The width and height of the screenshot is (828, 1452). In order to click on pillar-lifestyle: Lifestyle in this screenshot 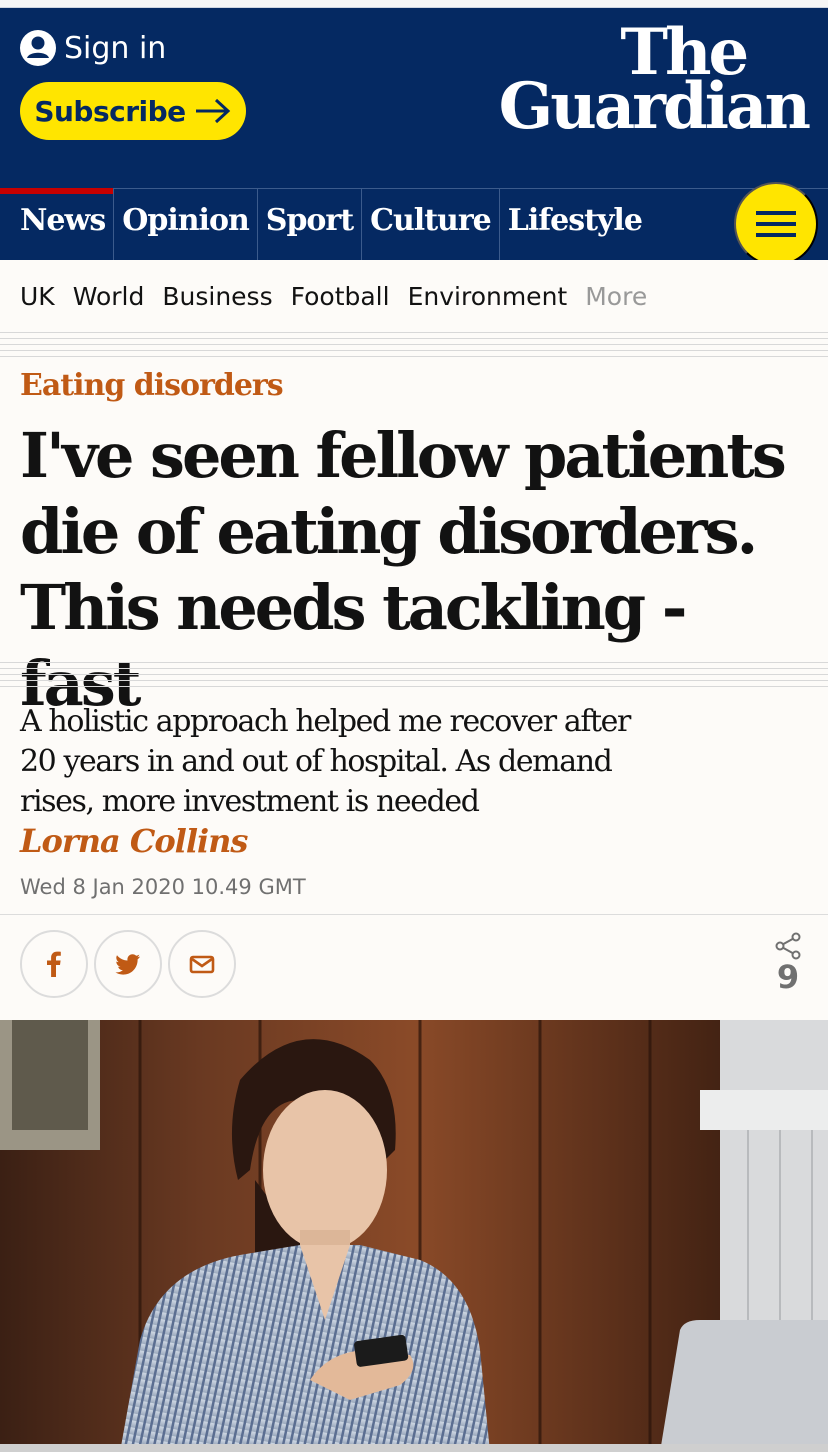, I will do `click(575, 225)`.